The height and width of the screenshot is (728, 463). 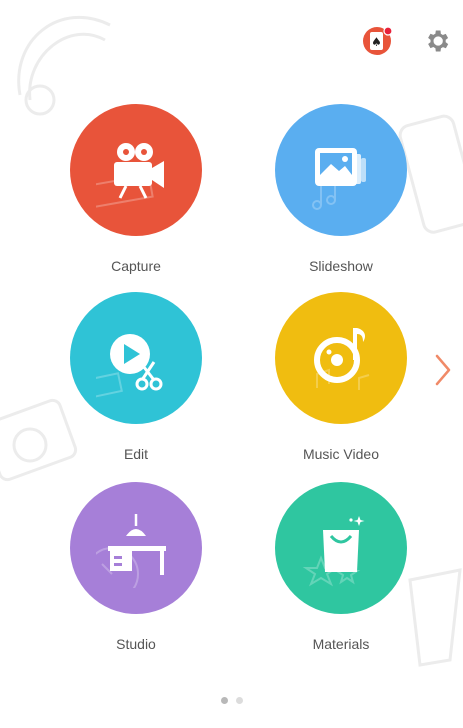 I want to click on slideshow-tile: Slideshow, so click(x=341, y=194).